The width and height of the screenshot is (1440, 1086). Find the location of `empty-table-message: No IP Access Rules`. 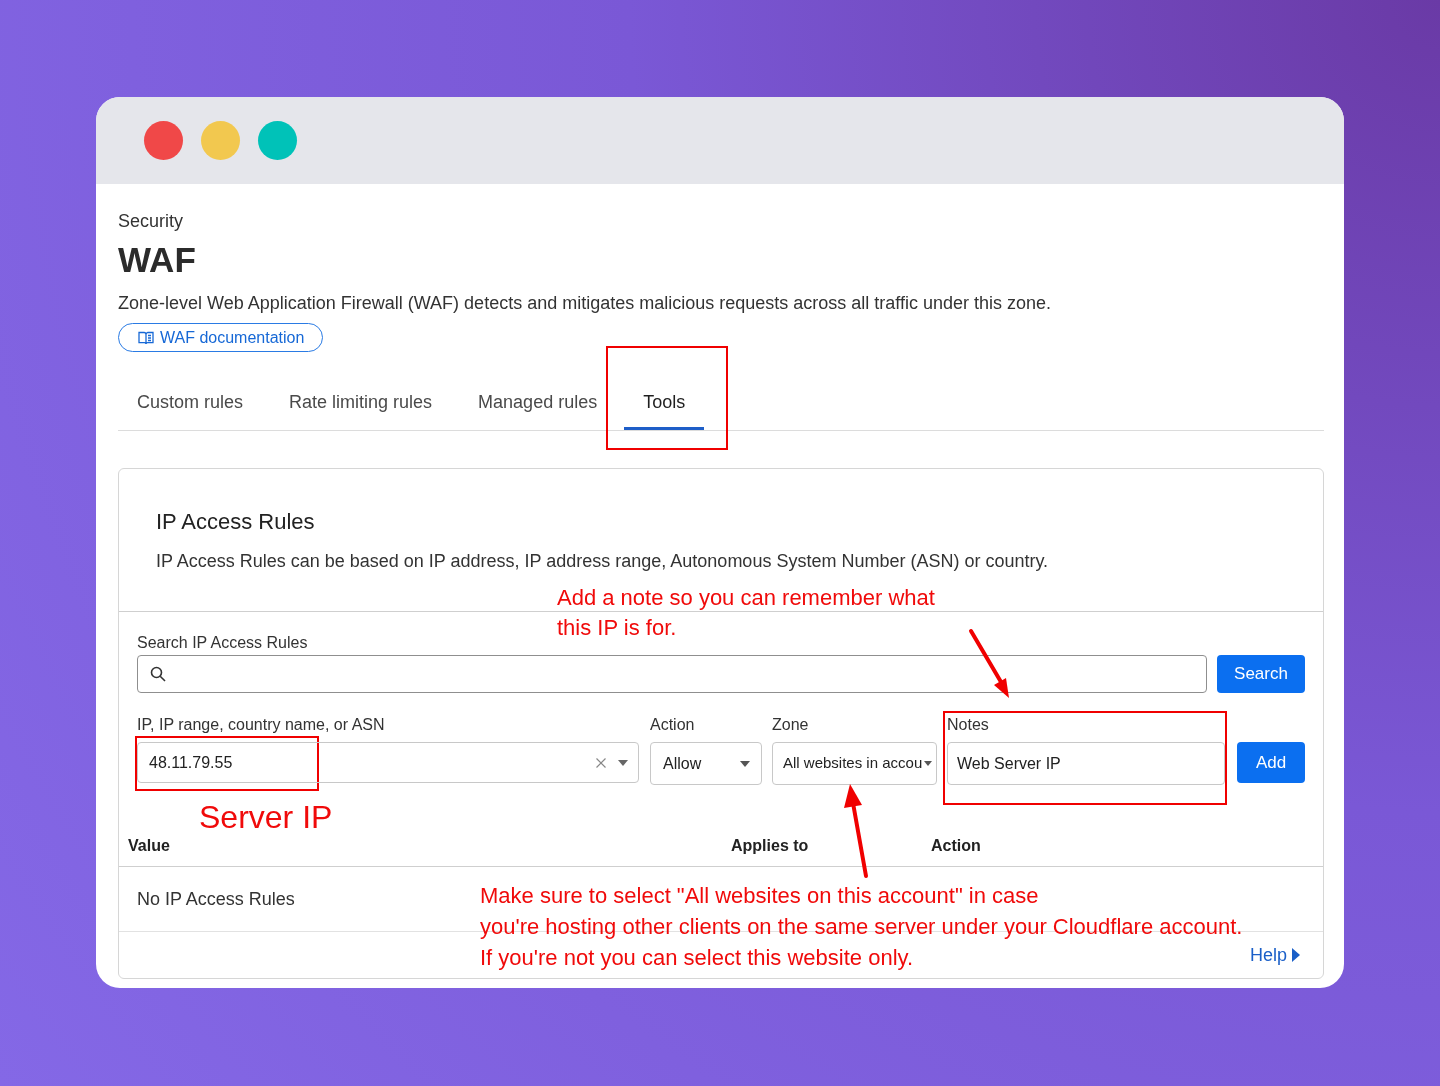

empty-table-message: No IP Access Rules is located at coordinates (216, 899).